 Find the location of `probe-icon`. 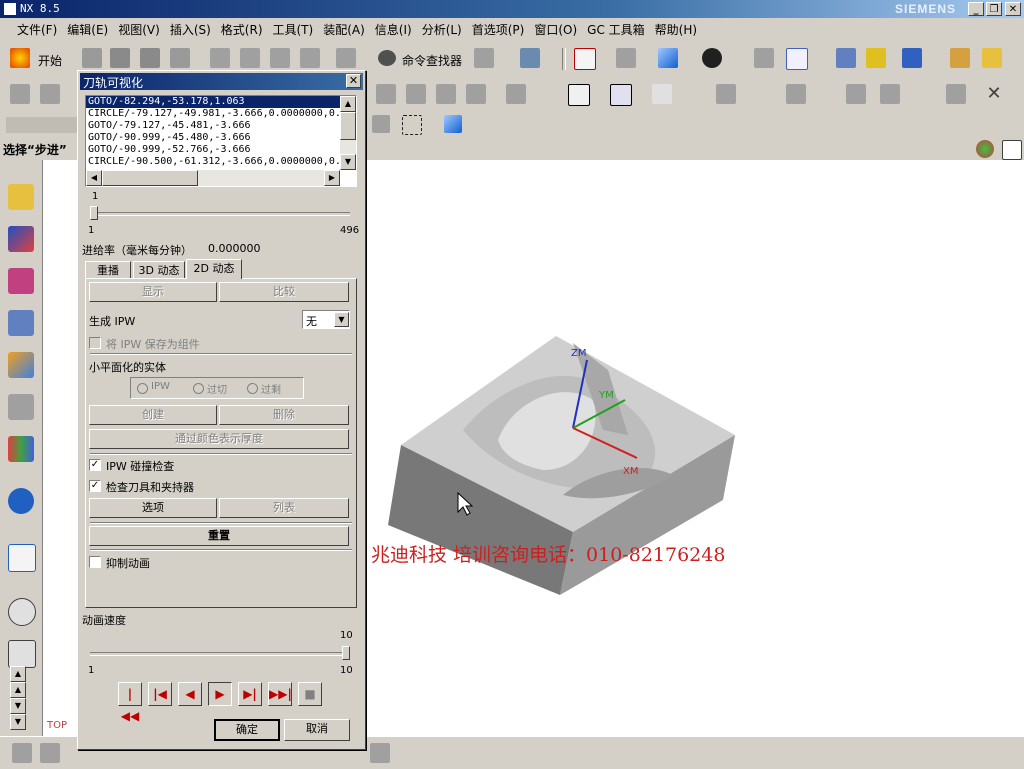

probe-icon is located at coordinates (856, 94).